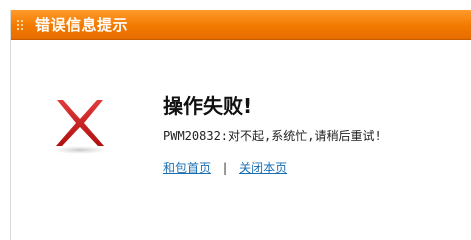 The height and width of the screenshot is (240, 471). What do you see at coordinates (80, 125) in the screenshot?
I see `error-x-icon` at bounding box center [80, 125].